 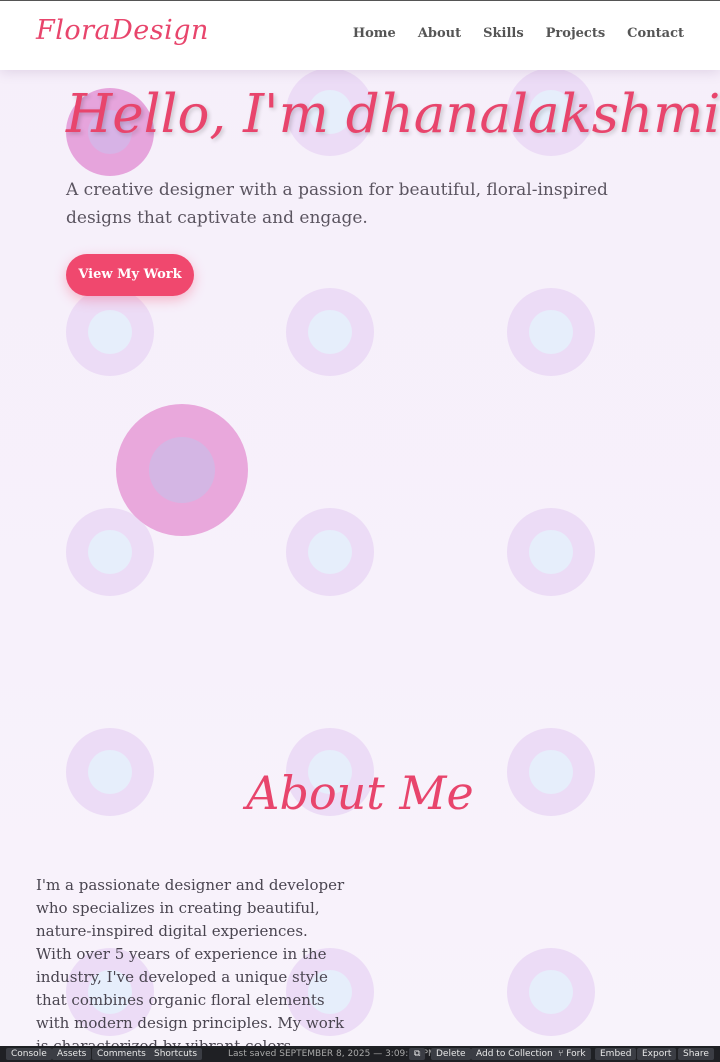 What do you see at coordinates (616, 1054) in the screenshot?
I see `embed-button: Embed` at bounding box center [616, 1054].